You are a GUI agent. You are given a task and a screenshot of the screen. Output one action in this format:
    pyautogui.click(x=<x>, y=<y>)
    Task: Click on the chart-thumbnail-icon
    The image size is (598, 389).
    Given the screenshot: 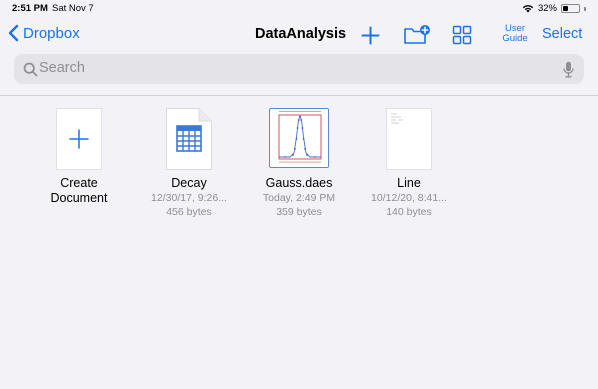 What is the action you would take?
    pyautogui.click(x=299, y=137)
    